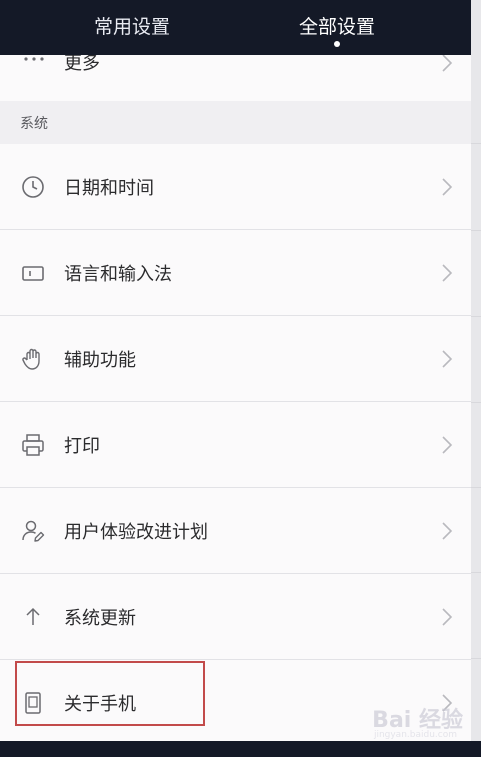  What do you see at coordinates (34, 124) in the screenshot?
I see `section-title: 系统` at bounding box center [34, 124].